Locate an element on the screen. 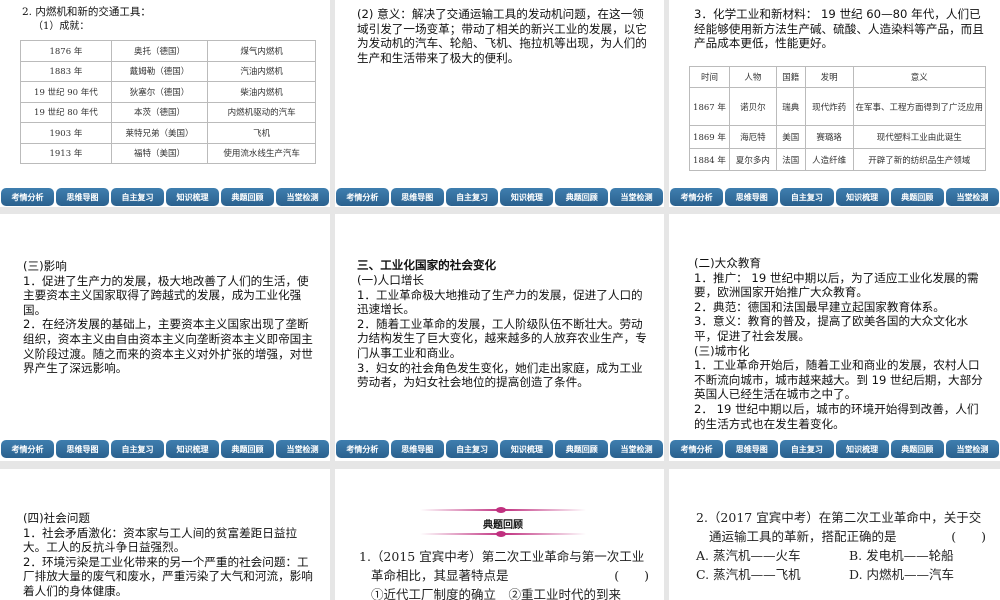 The height and width of the screenshot is (600, 1000). slide-title: 2. 内燃机和新的交通工具： is located at coordinates (86, 12).